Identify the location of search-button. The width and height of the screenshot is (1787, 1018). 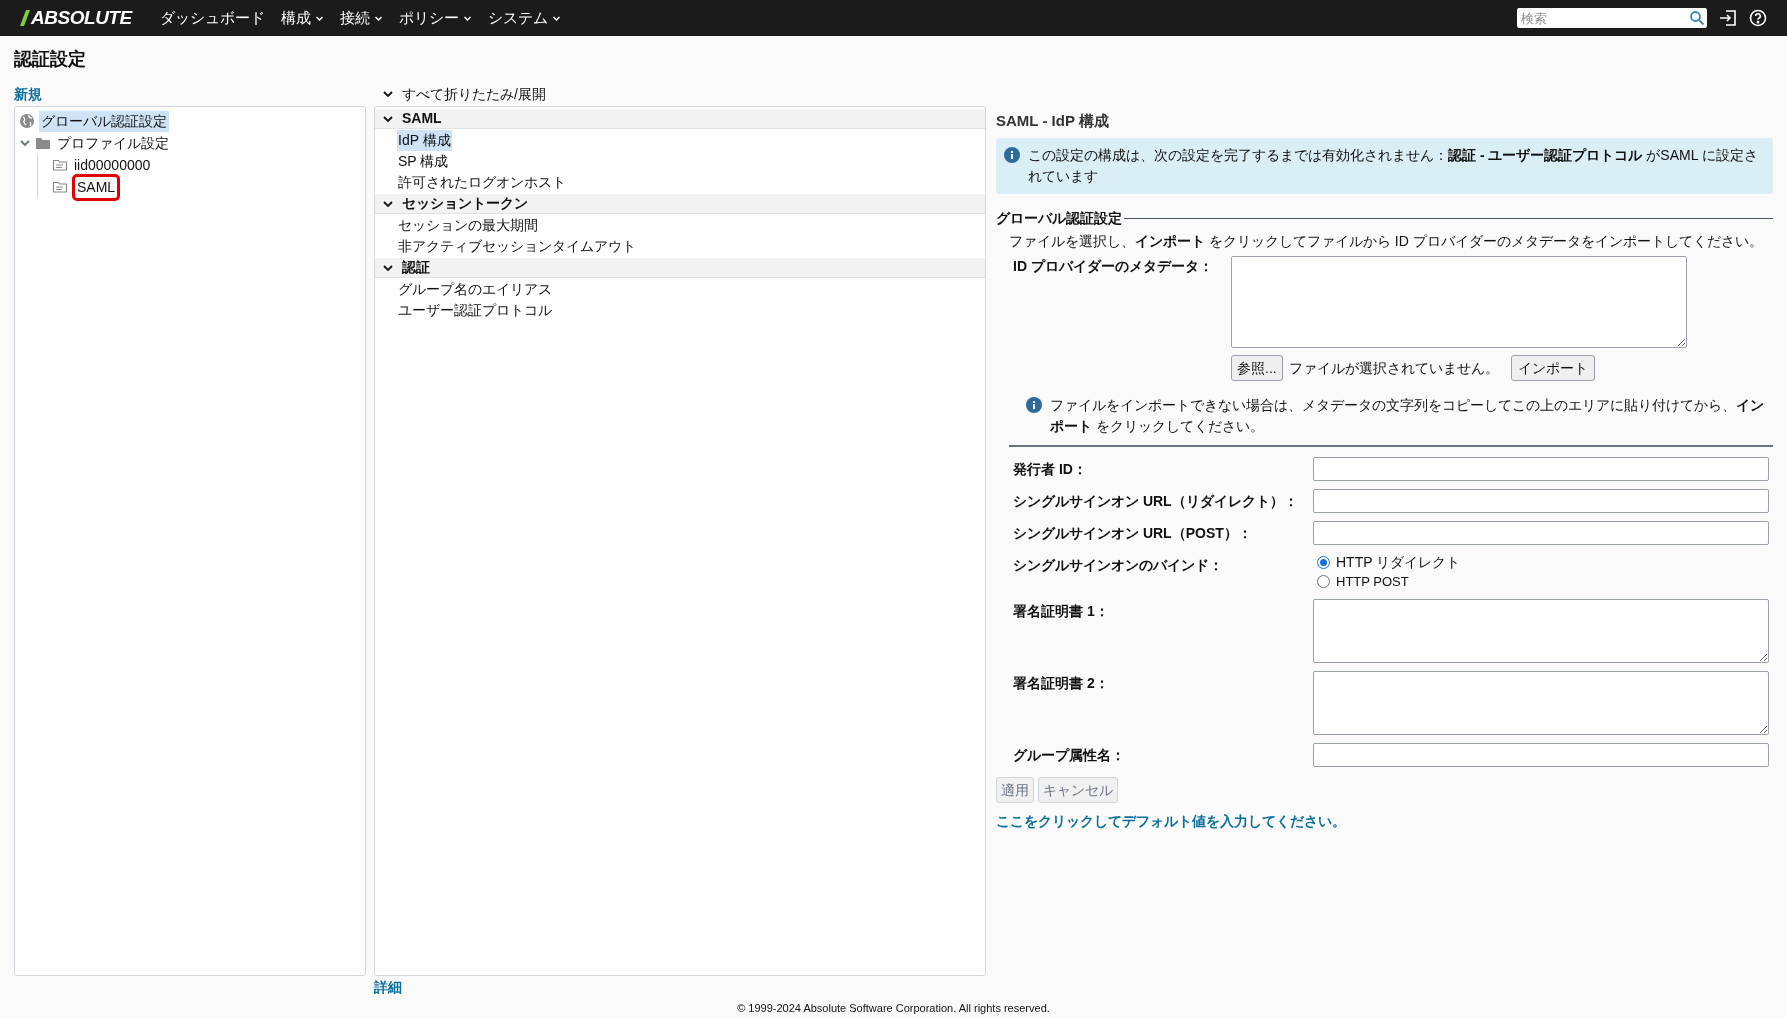
(1697, 18).